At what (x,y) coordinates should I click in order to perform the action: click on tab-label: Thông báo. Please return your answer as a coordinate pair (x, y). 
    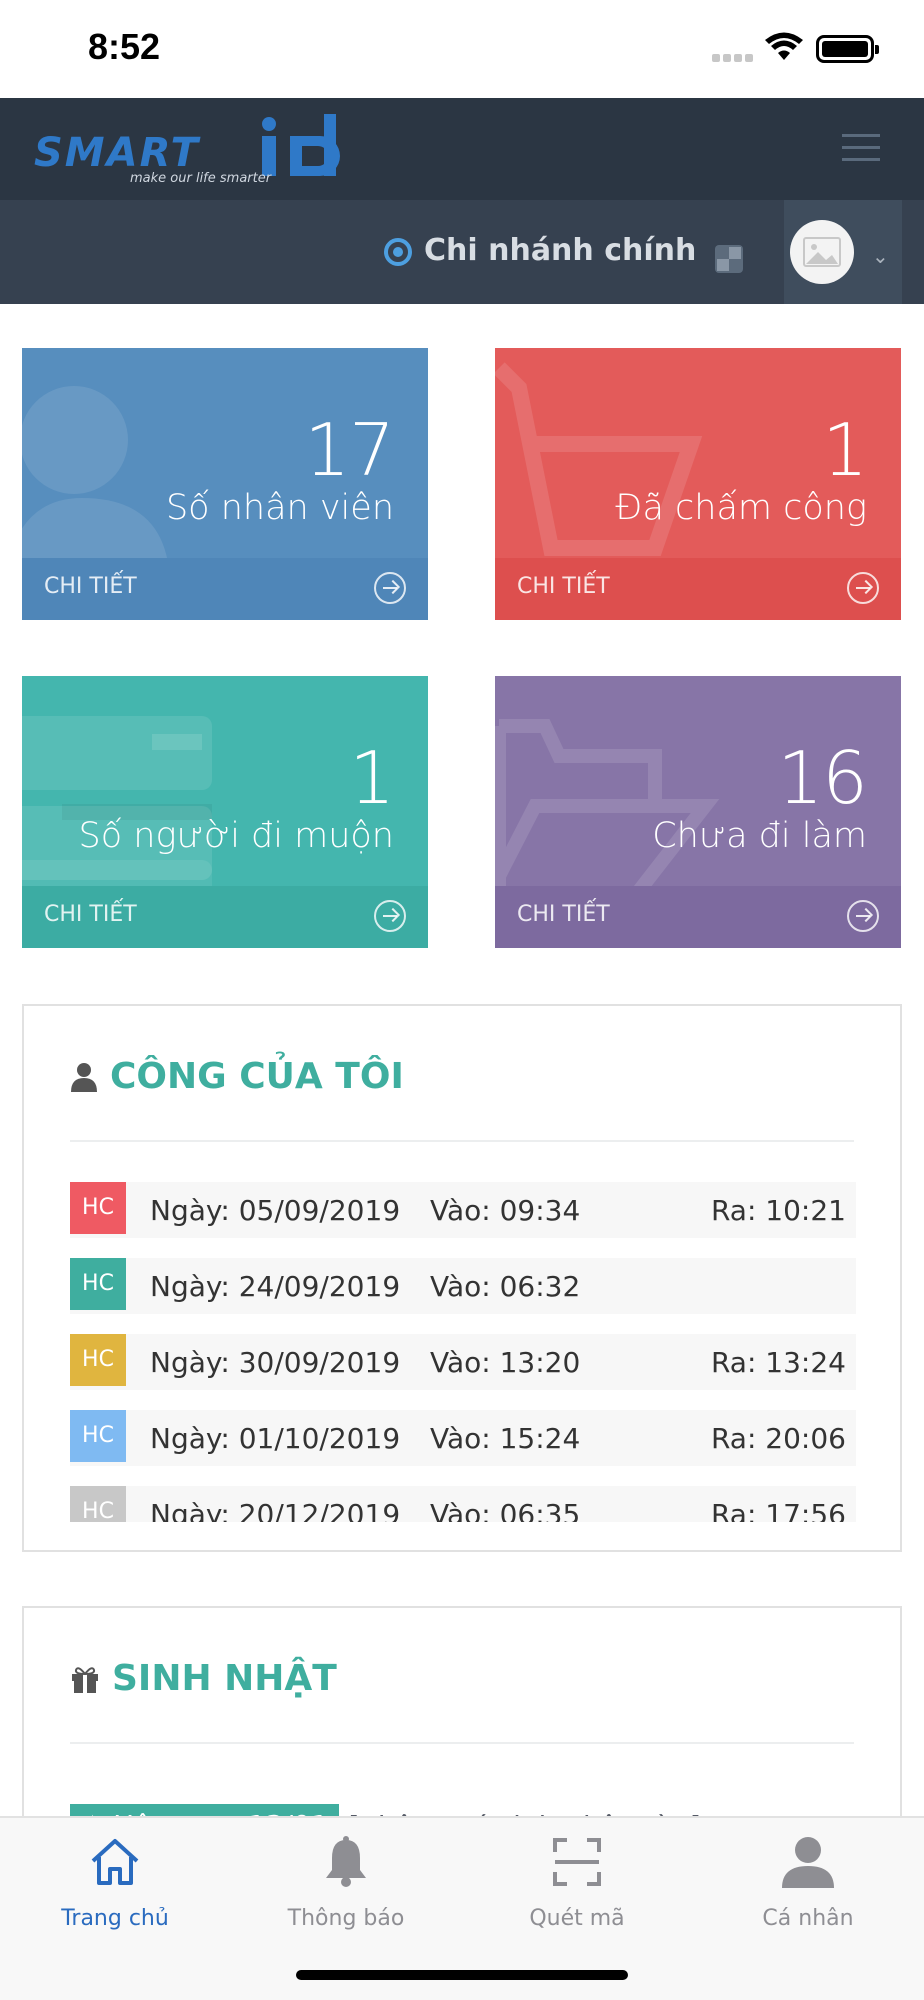
    Looking at the image, I should click on (346, 1918).